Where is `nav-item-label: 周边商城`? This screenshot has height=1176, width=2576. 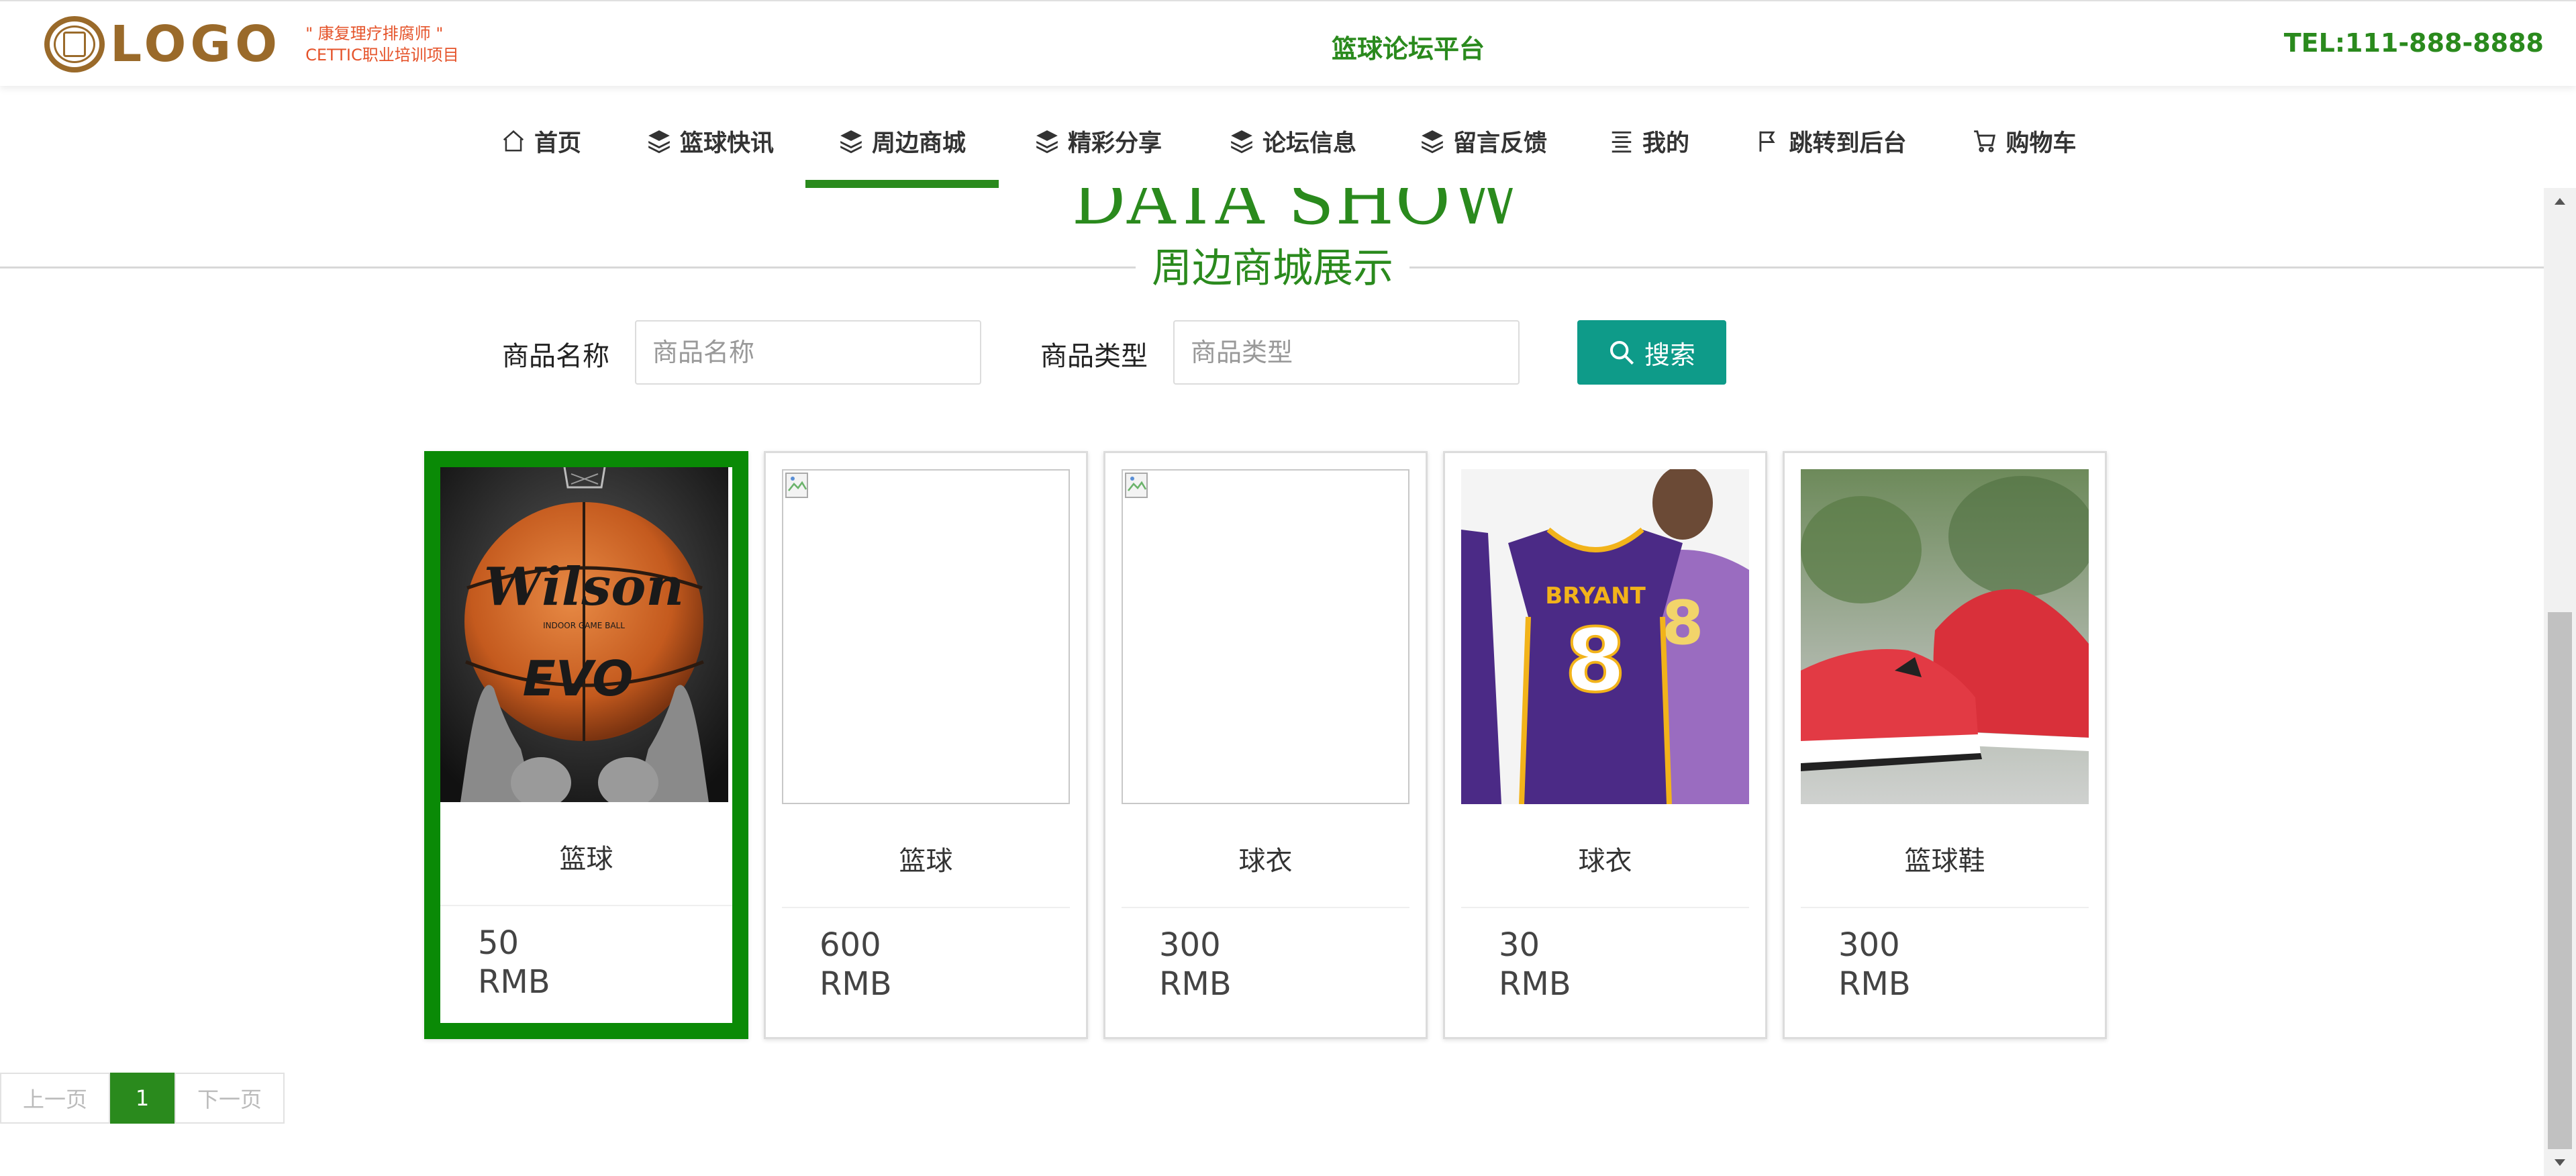
nav-item-label: 周边商城 is located at coordinates (918, 144).